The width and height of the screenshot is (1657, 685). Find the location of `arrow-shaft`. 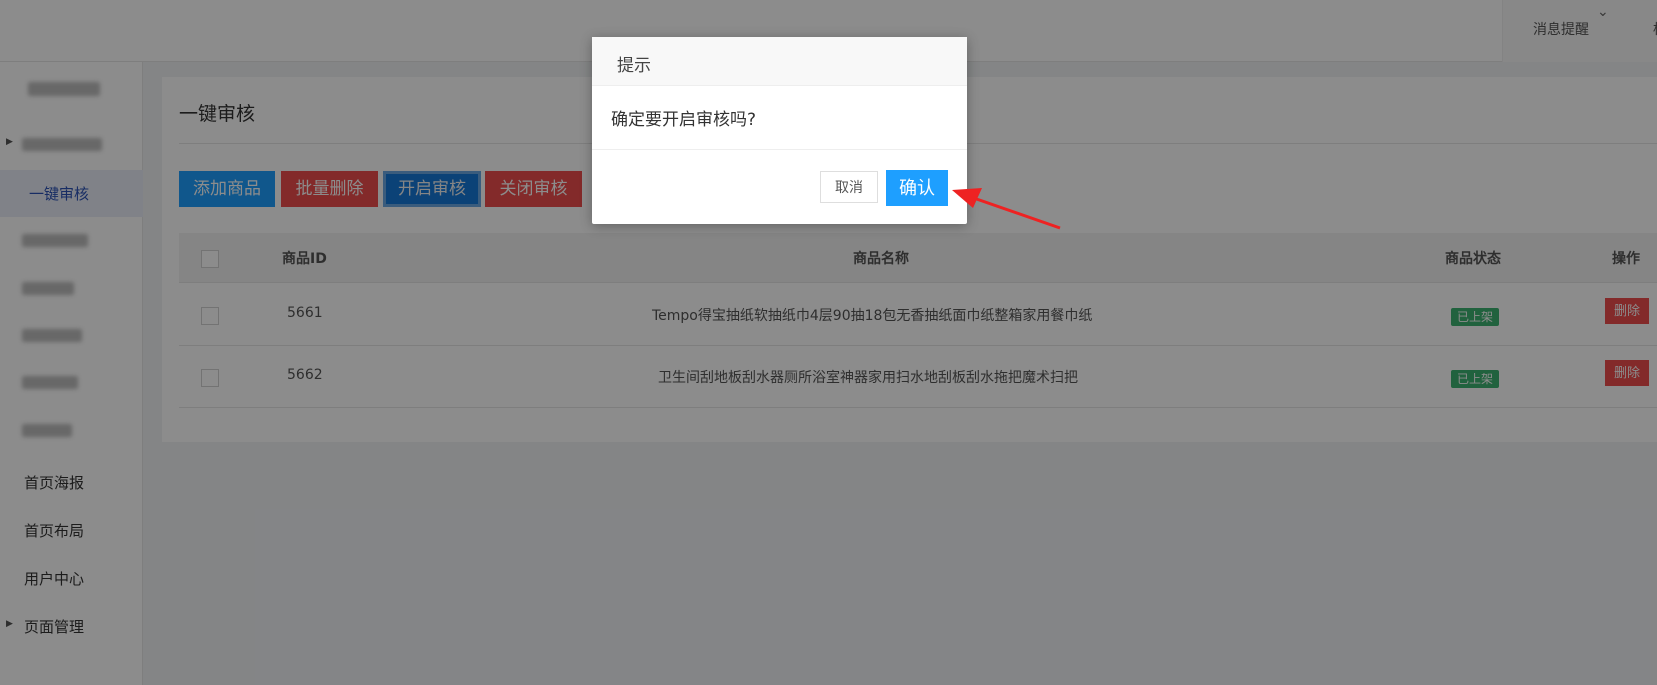

arrow-shaft is located at coordinates (1012, 211).